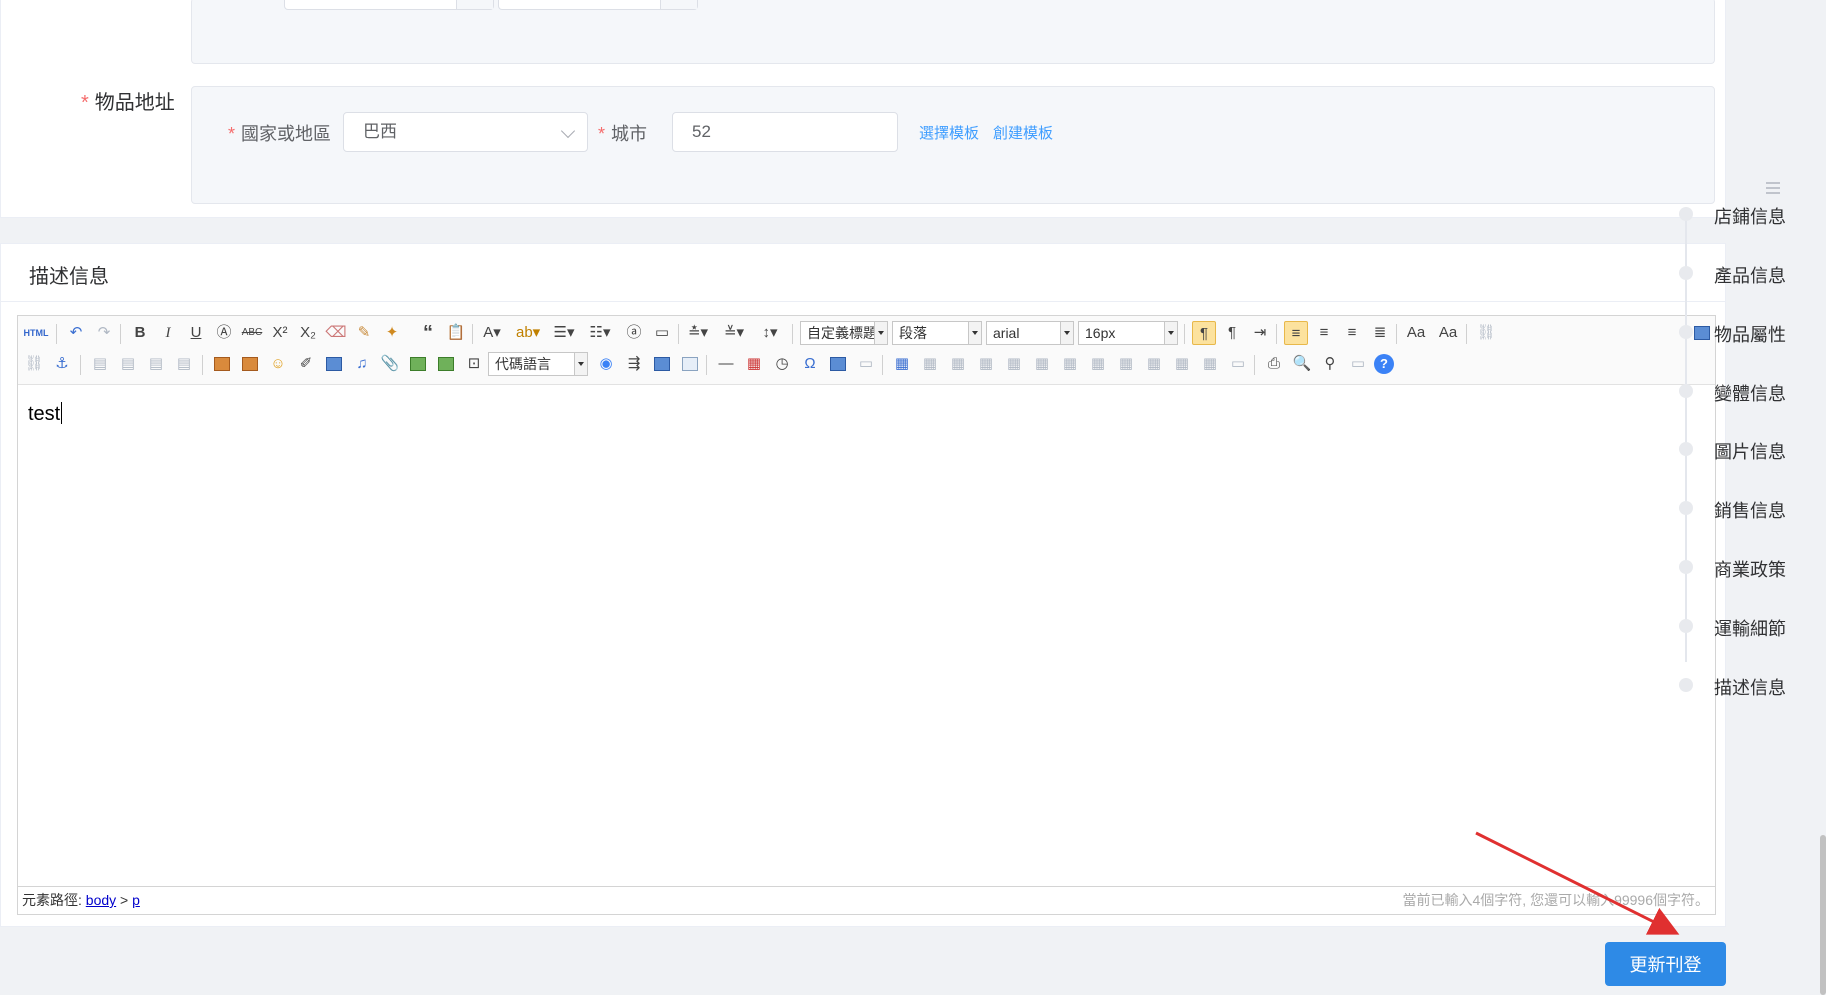 This screenshot has height=995, width=1826. What do you see at coordinates (698, 333) in the screenshot?
I see `row-spacing-top-icon: ≛▾` at bounding box center [698, 333].